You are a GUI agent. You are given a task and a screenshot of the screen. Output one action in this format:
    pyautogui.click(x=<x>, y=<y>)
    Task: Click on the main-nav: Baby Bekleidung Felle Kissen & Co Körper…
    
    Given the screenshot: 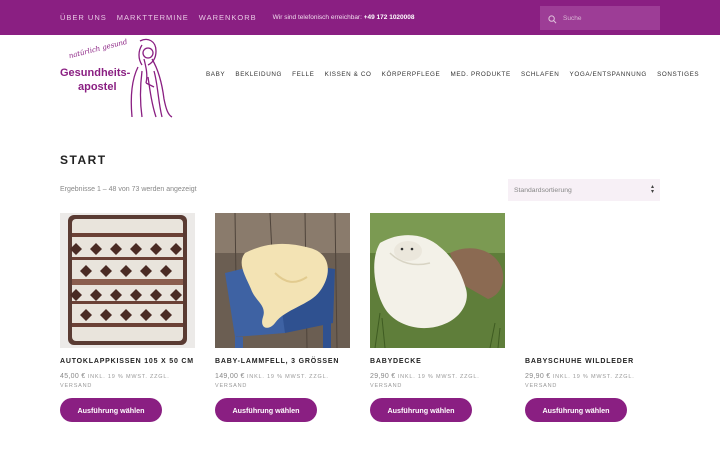 What is the action you would take?
    pyautogui.click(x=452, y=74)
    